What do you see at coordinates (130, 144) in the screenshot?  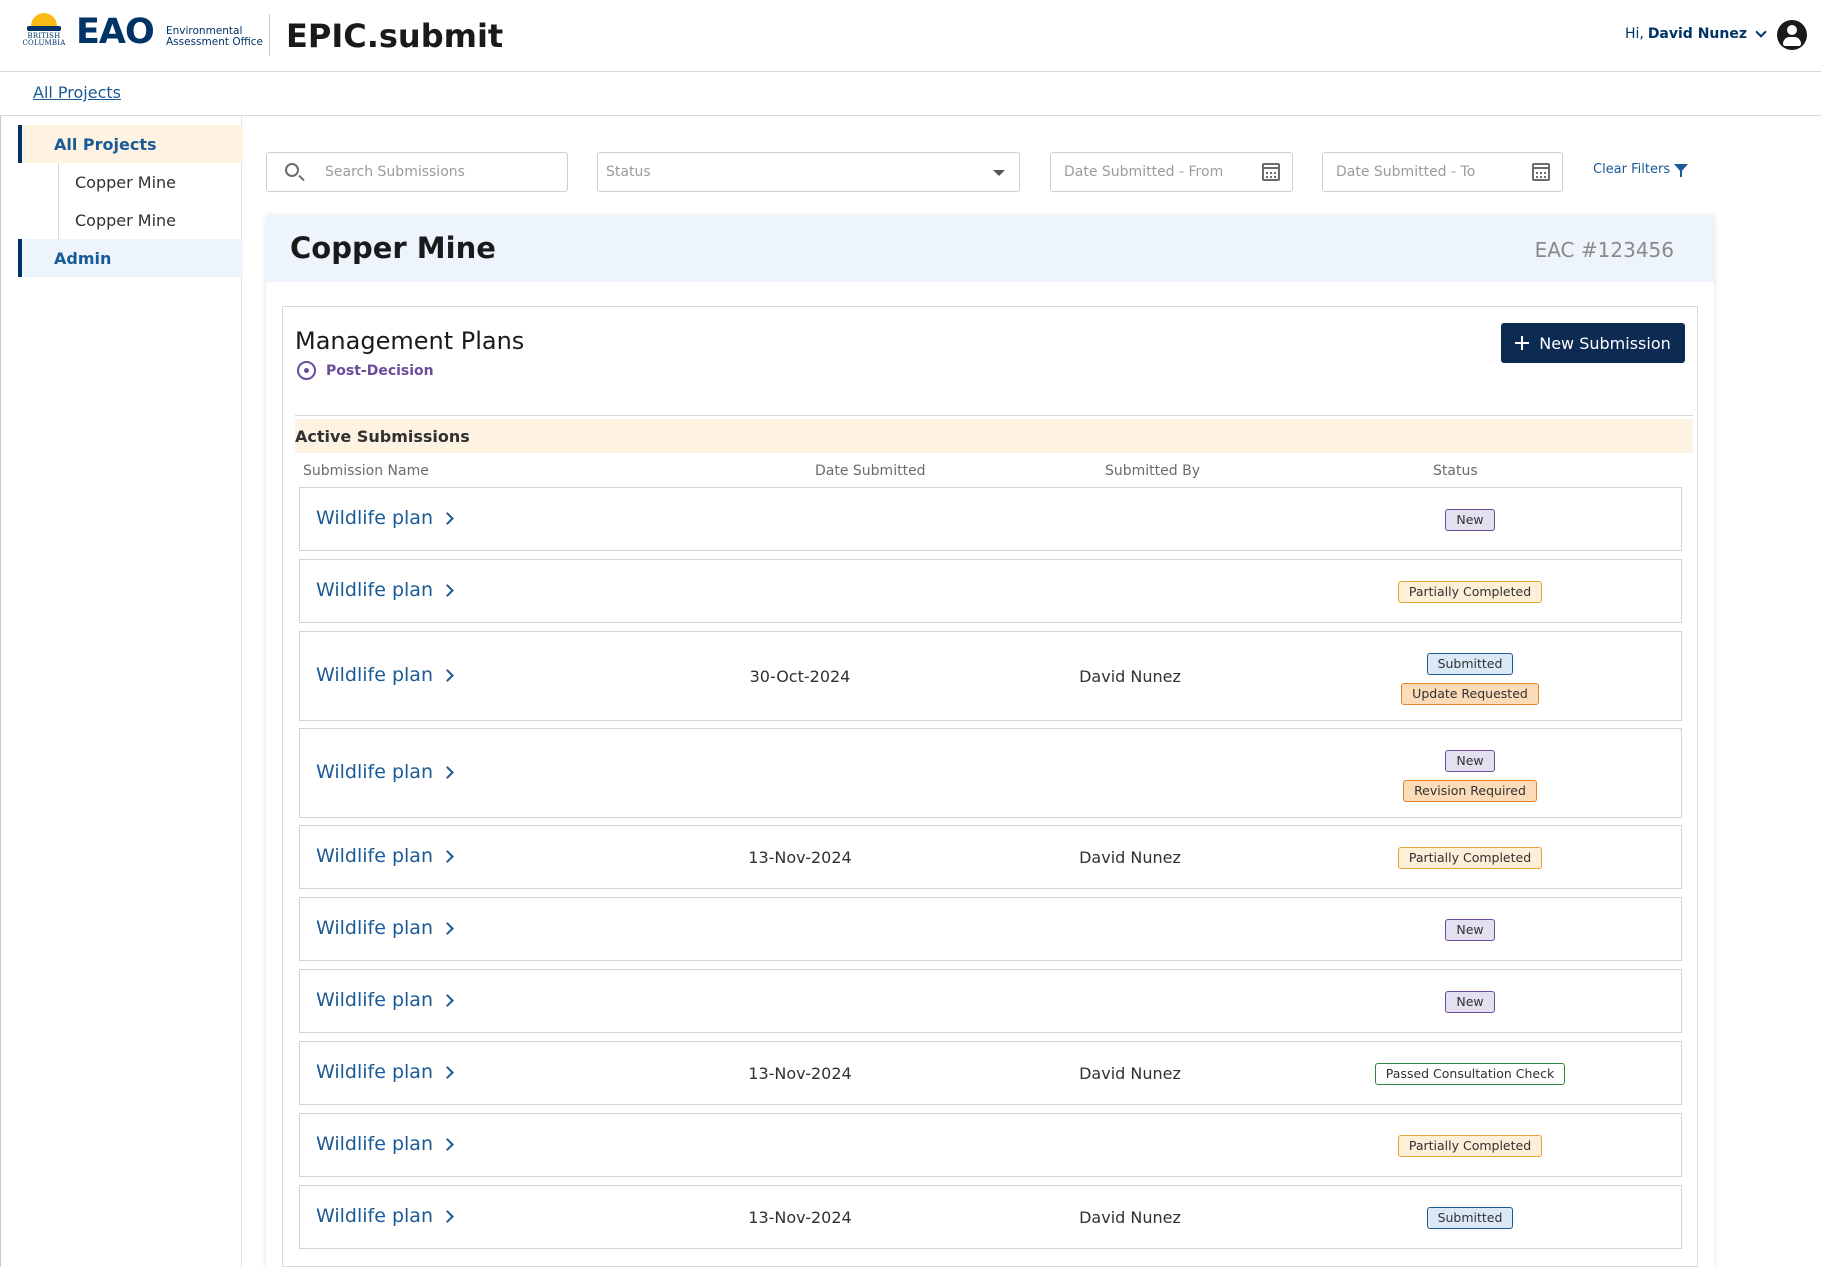 I see `sidebar-item-all-projects: All Projects` at bounding box center [130, 144].